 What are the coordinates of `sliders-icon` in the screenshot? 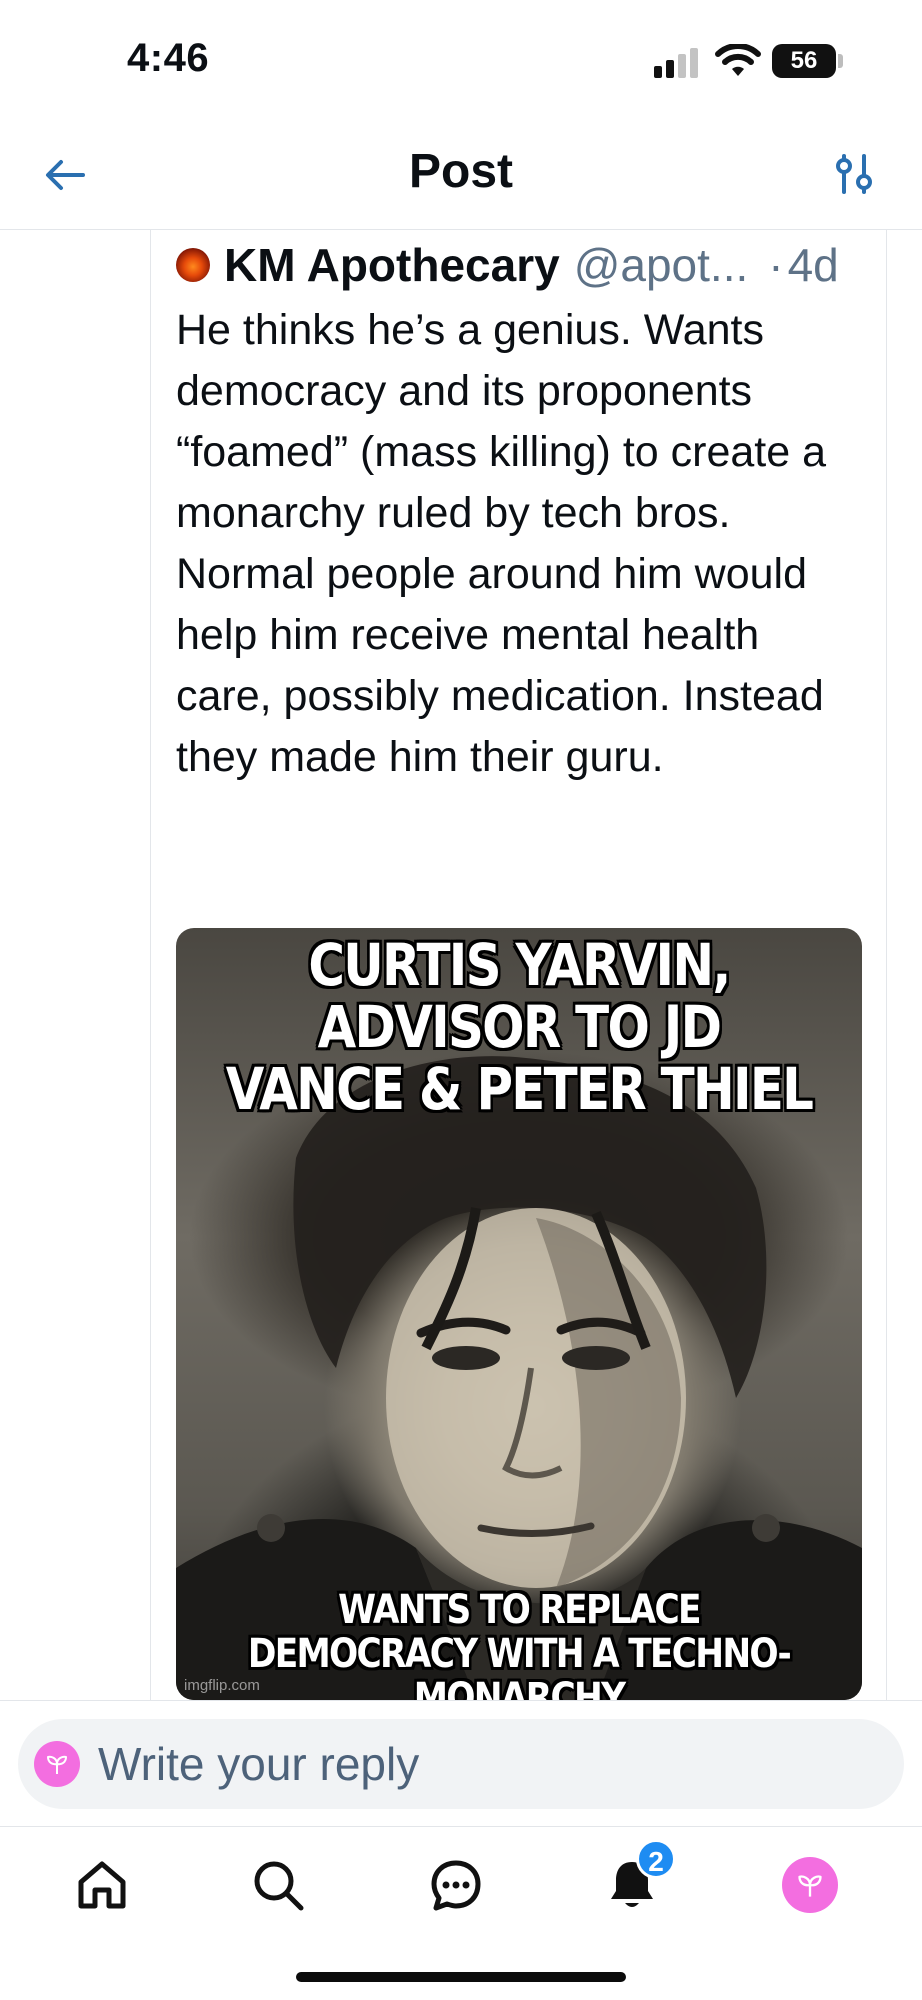 It's located at (854, 174).